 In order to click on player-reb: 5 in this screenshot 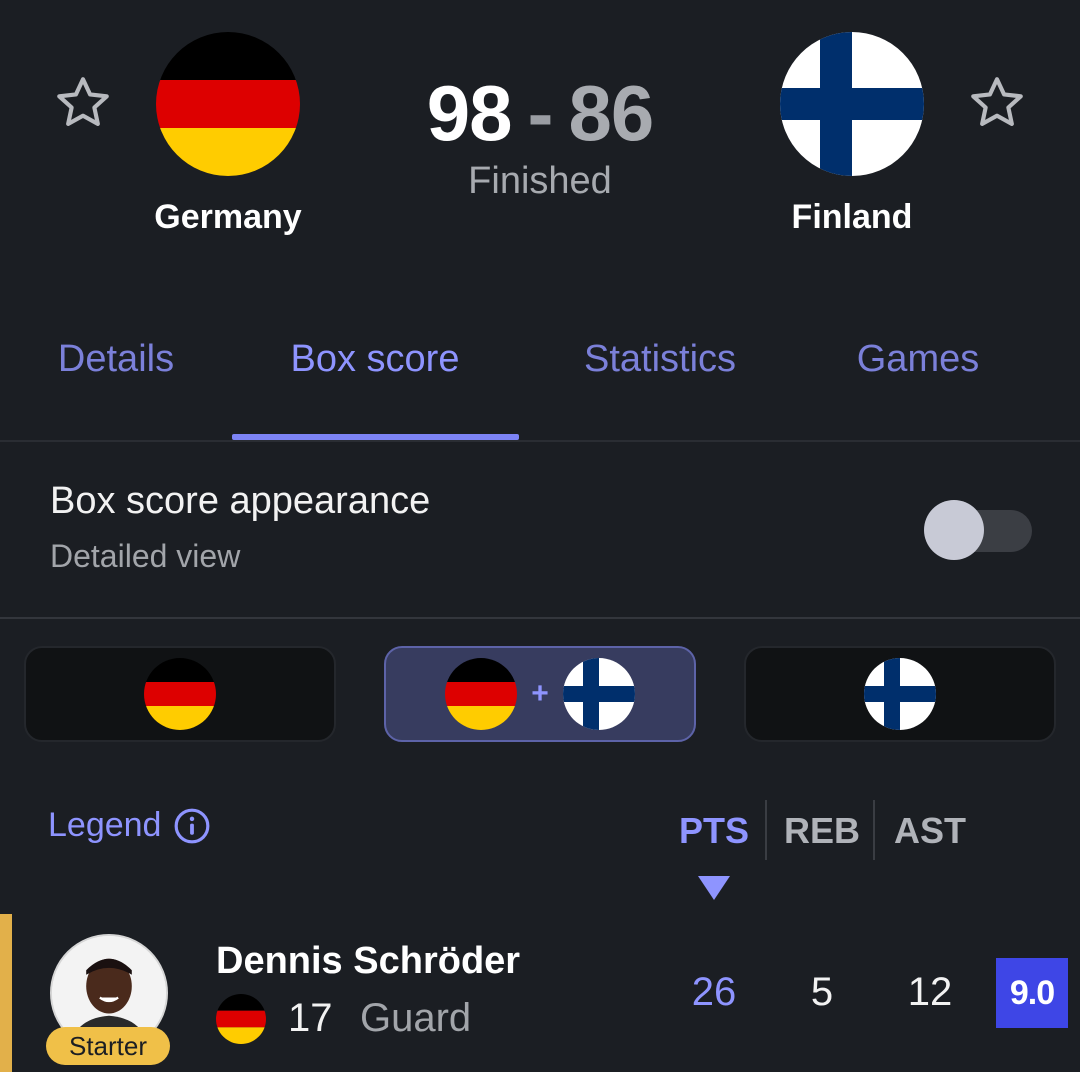, I will do `click(822, 992)`.